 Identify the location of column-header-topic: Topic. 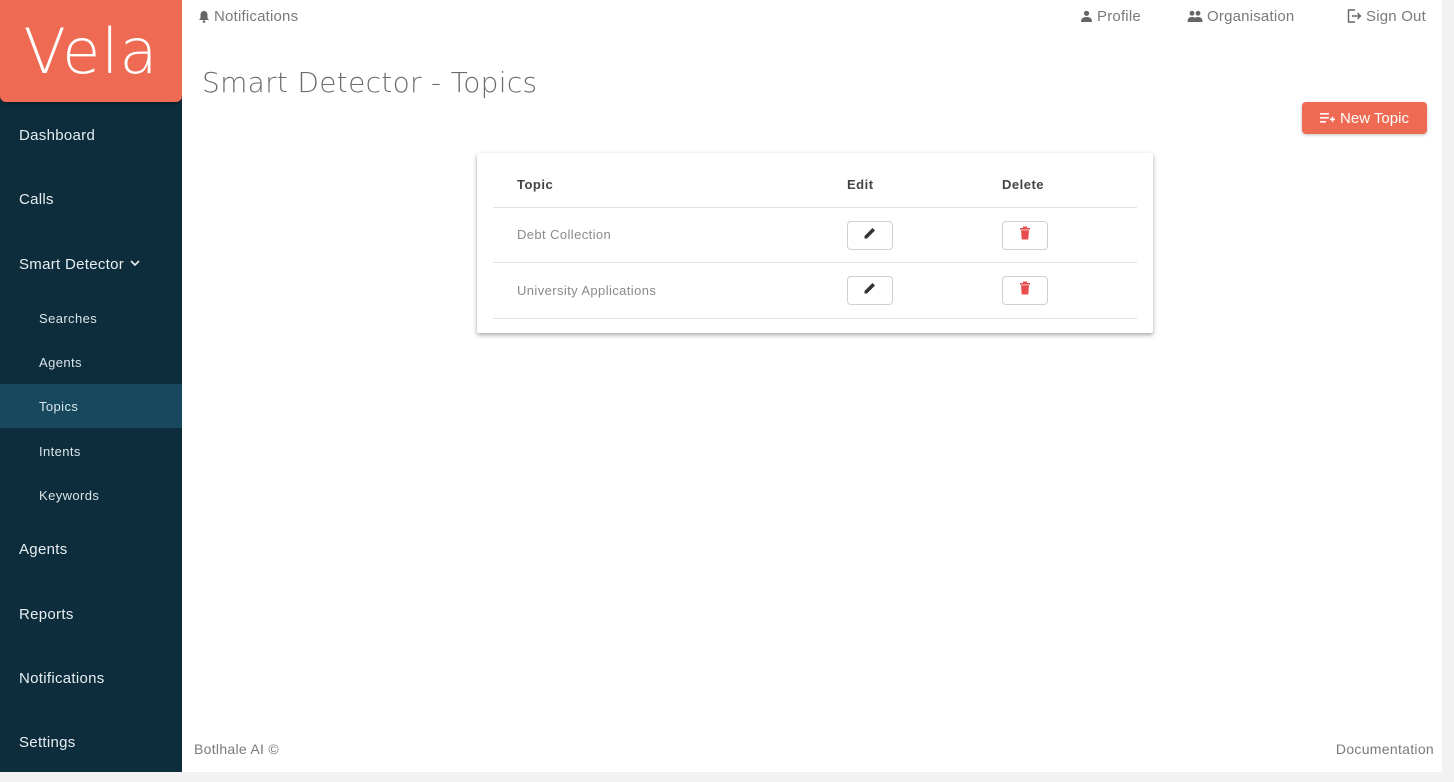
(535, 184).